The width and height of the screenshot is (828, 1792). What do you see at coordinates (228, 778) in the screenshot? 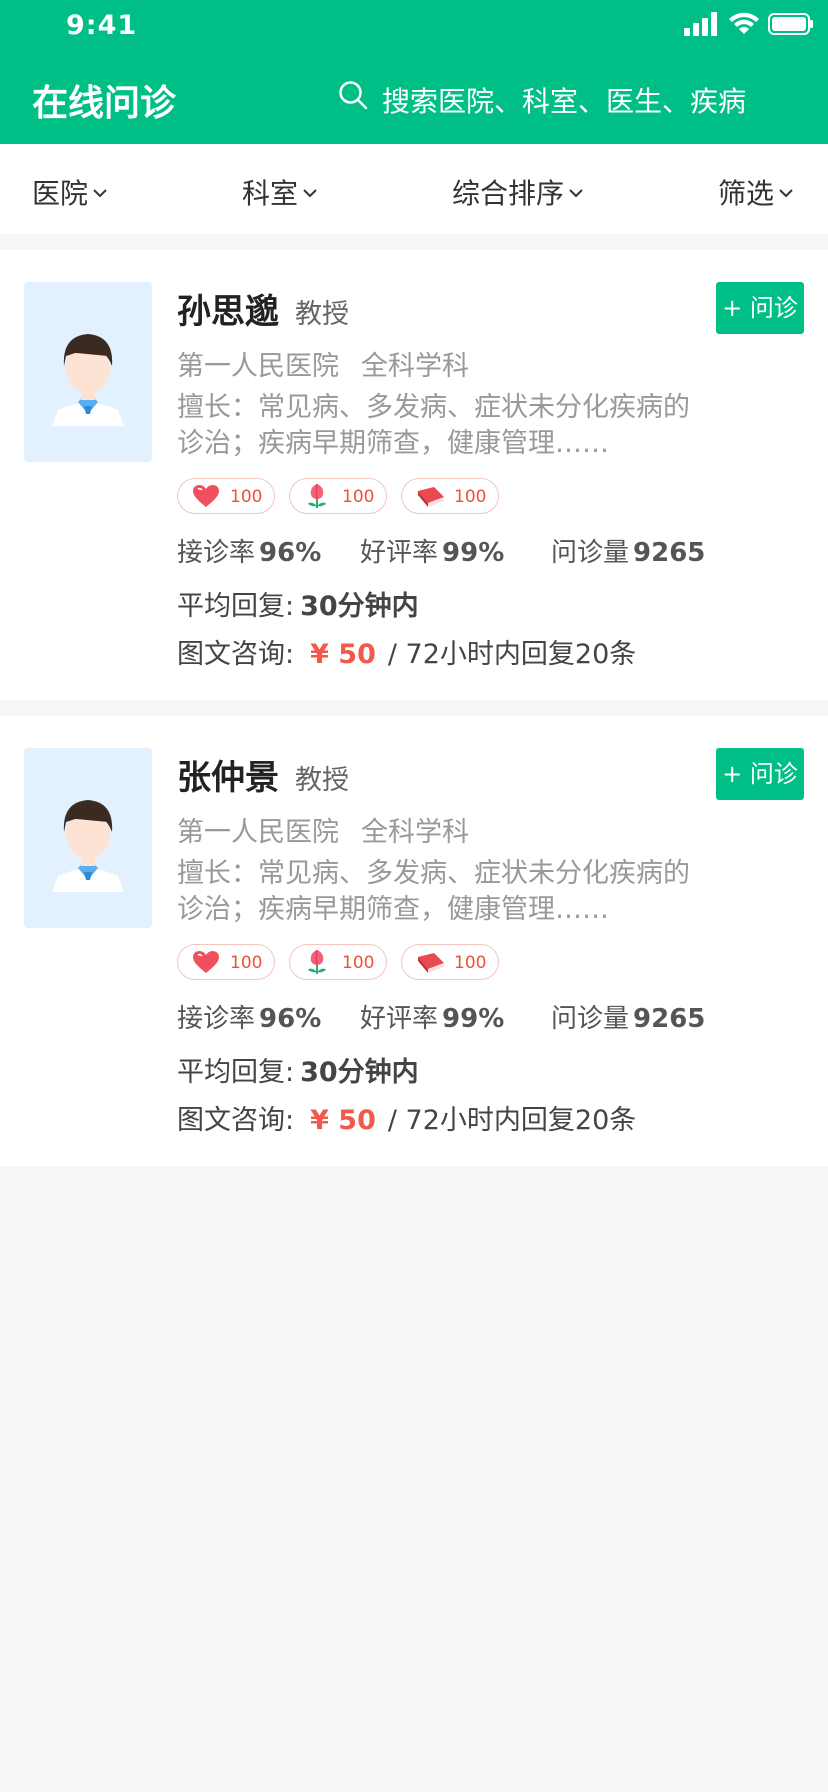
I see `doctor-name: 张仲景` at bounding box center [228, 778].